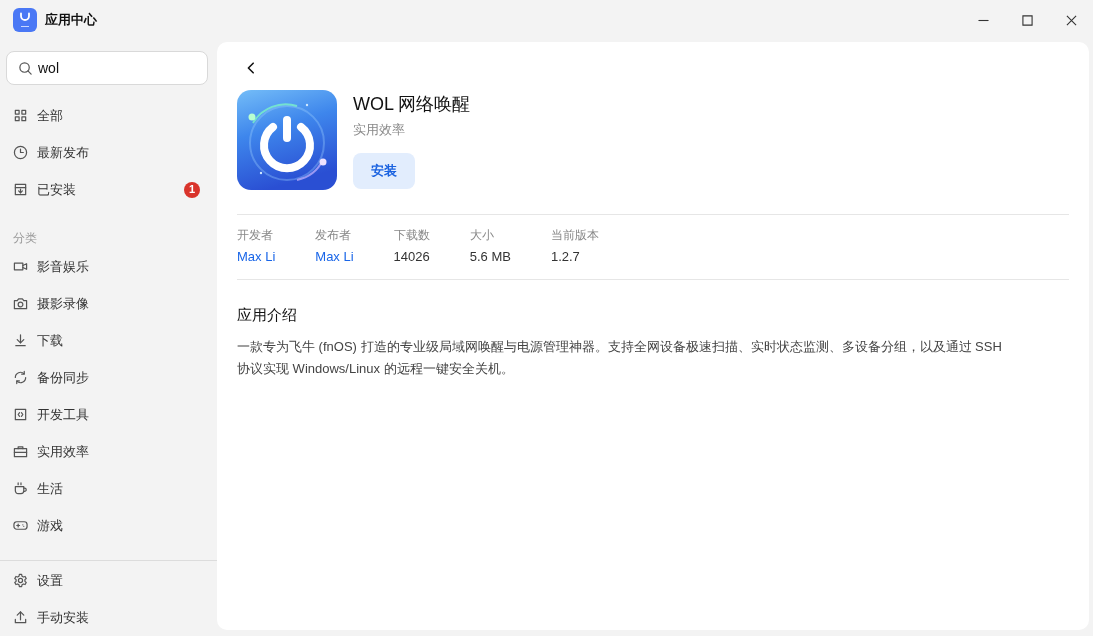  Describe the element at coordinates (107, 488) in the screenshot. I see `category-item: 生活` at that location.